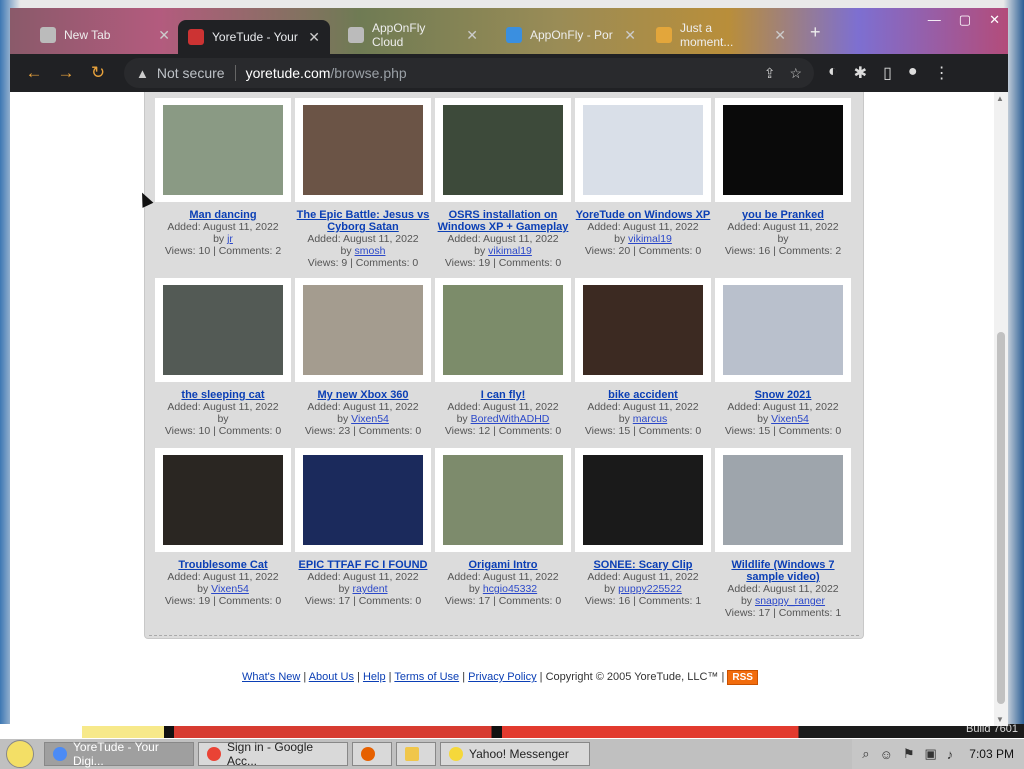  Describe the element at coordinates (790, 601) in the screenshot. I see `uploader-link: snappy_ranger` at that location.